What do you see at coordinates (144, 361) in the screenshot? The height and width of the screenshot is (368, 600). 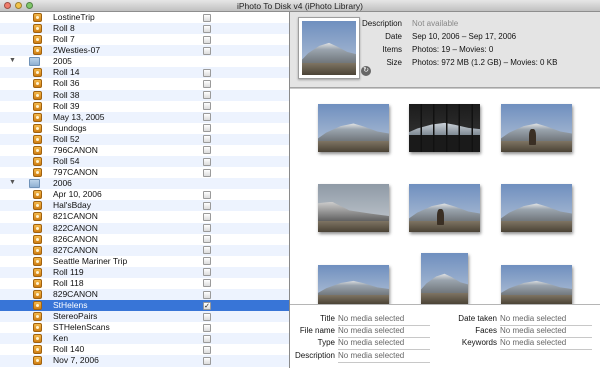 I see `library-roll-row: Nov 7, 2006` at bounding box center [144, 361].